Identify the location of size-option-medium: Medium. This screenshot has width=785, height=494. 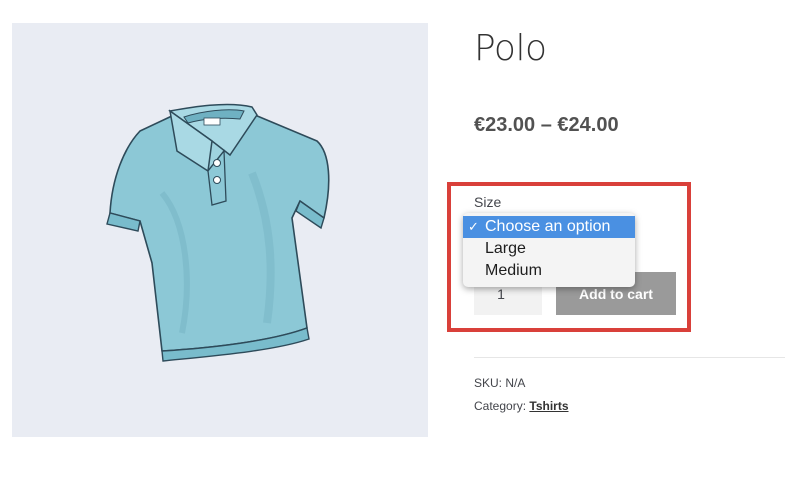
(549, 271).